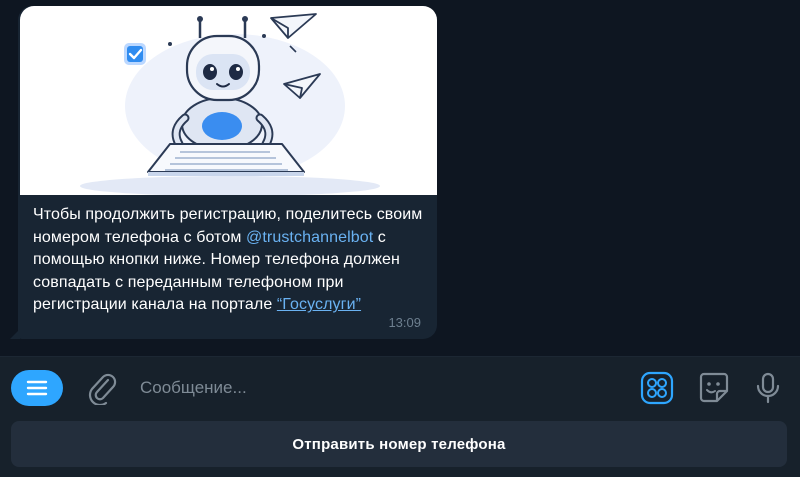 Image resolution: width=800 pixels, height=477 pixels. I want to click on menu-icon, so click(37, 388).